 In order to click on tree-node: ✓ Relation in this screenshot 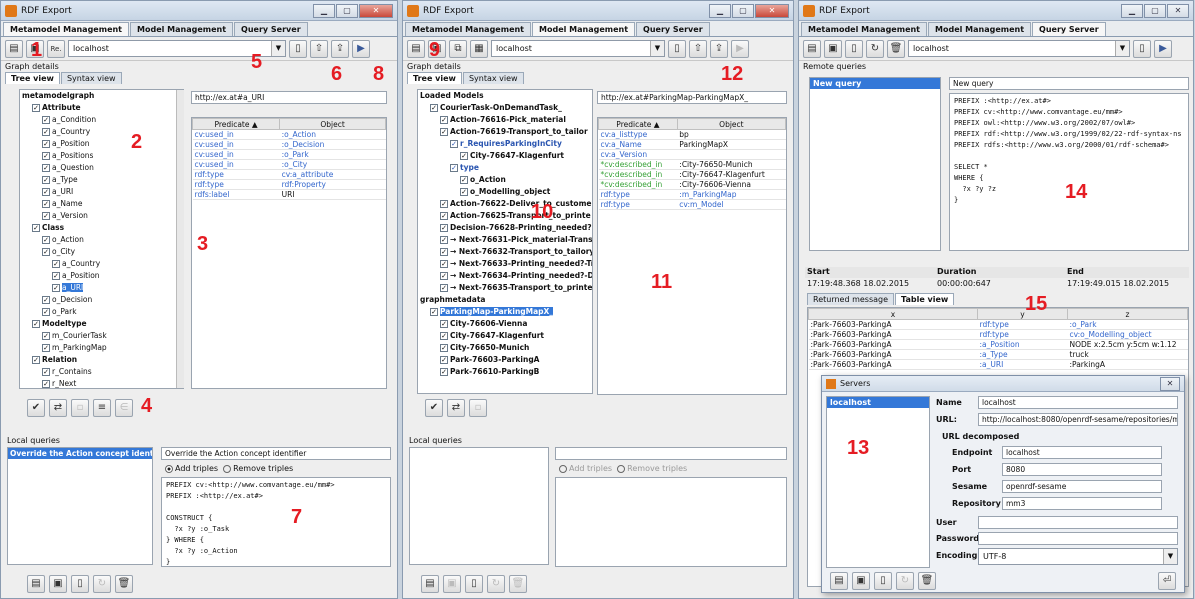, I will do `click(101, 360)`.